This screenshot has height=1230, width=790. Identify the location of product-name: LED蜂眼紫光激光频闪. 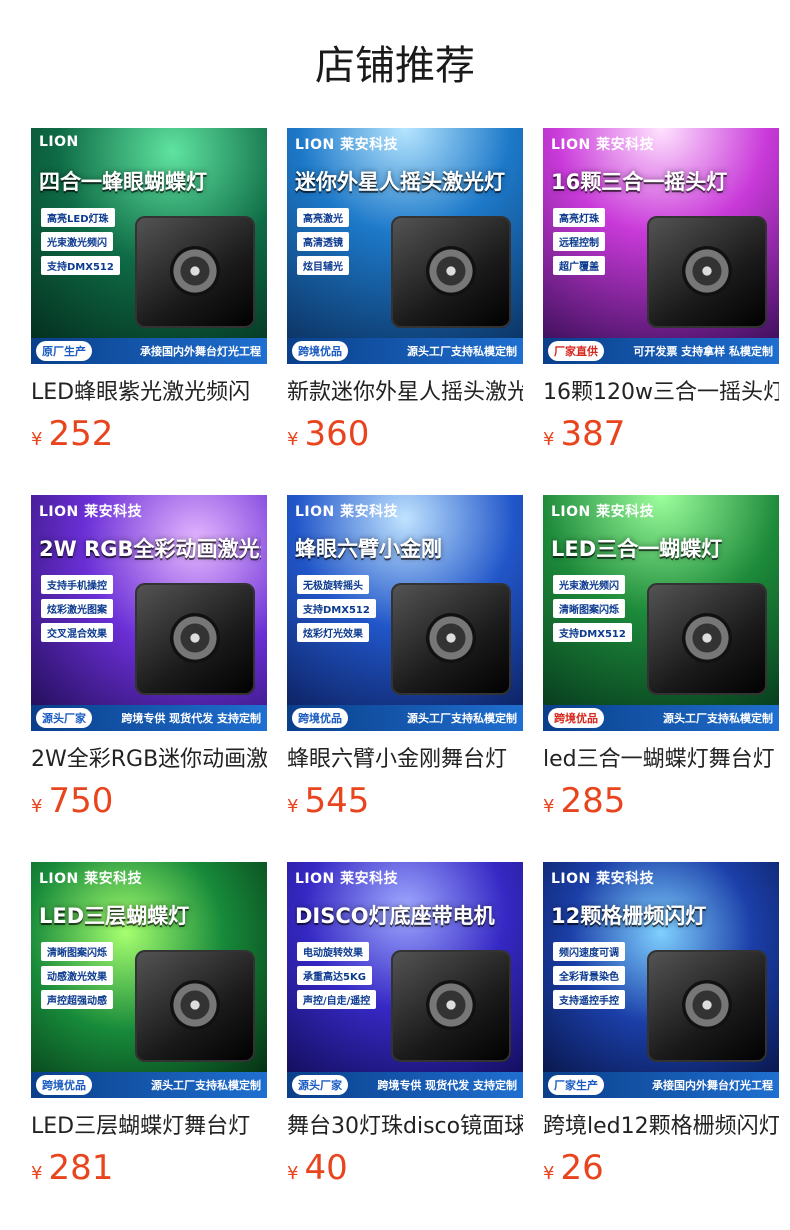
(149, 393).